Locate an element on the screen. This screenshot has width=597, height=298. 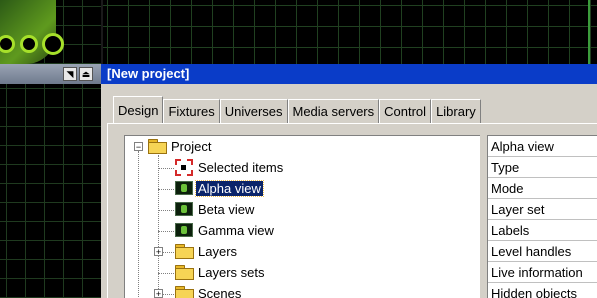
property-row: Level handles is located at coordinates (542, 251).